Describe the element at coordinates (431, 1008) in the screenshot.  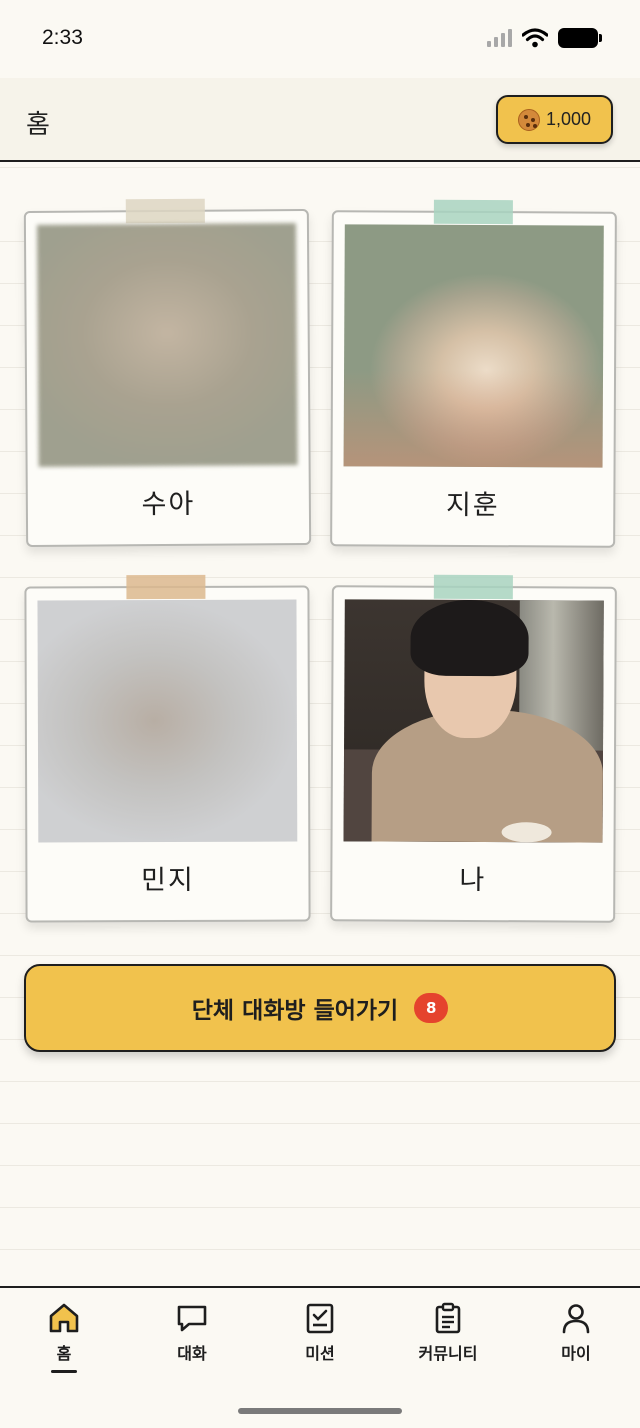
I see `unread-count-badge: 8` at that location.